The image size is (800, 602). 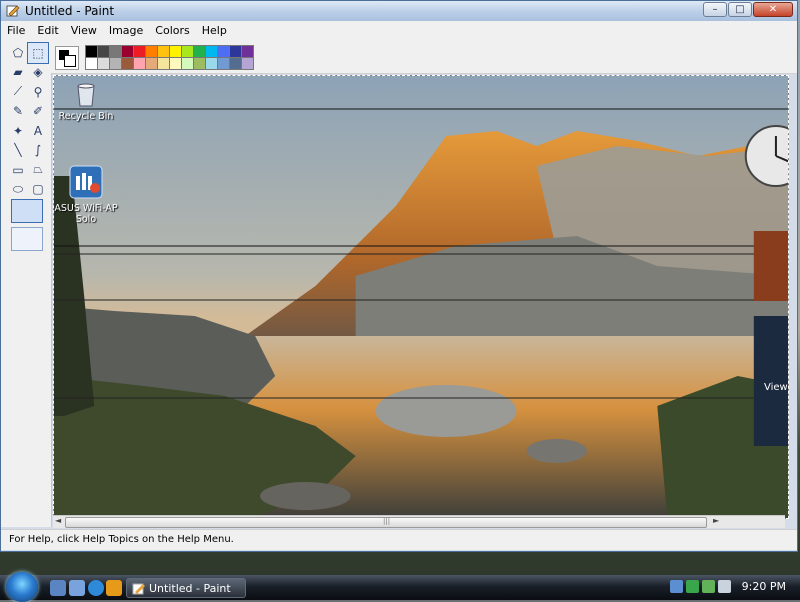 What do you see at coordinates (724, 586) in the screenshot?
I see `volume-icon` at bounding box center [724, 586].